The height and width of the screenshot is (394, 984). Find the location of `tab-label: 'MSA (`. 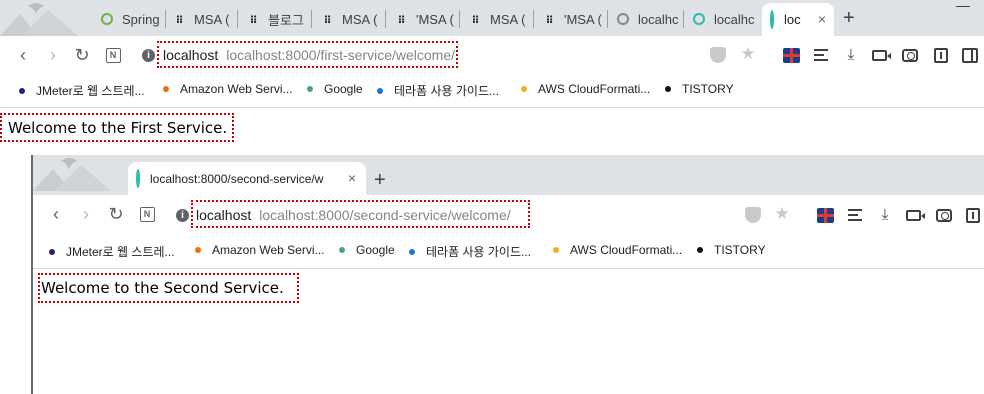

tab-label: 'MSA ( is located at coordinates (435, 19).